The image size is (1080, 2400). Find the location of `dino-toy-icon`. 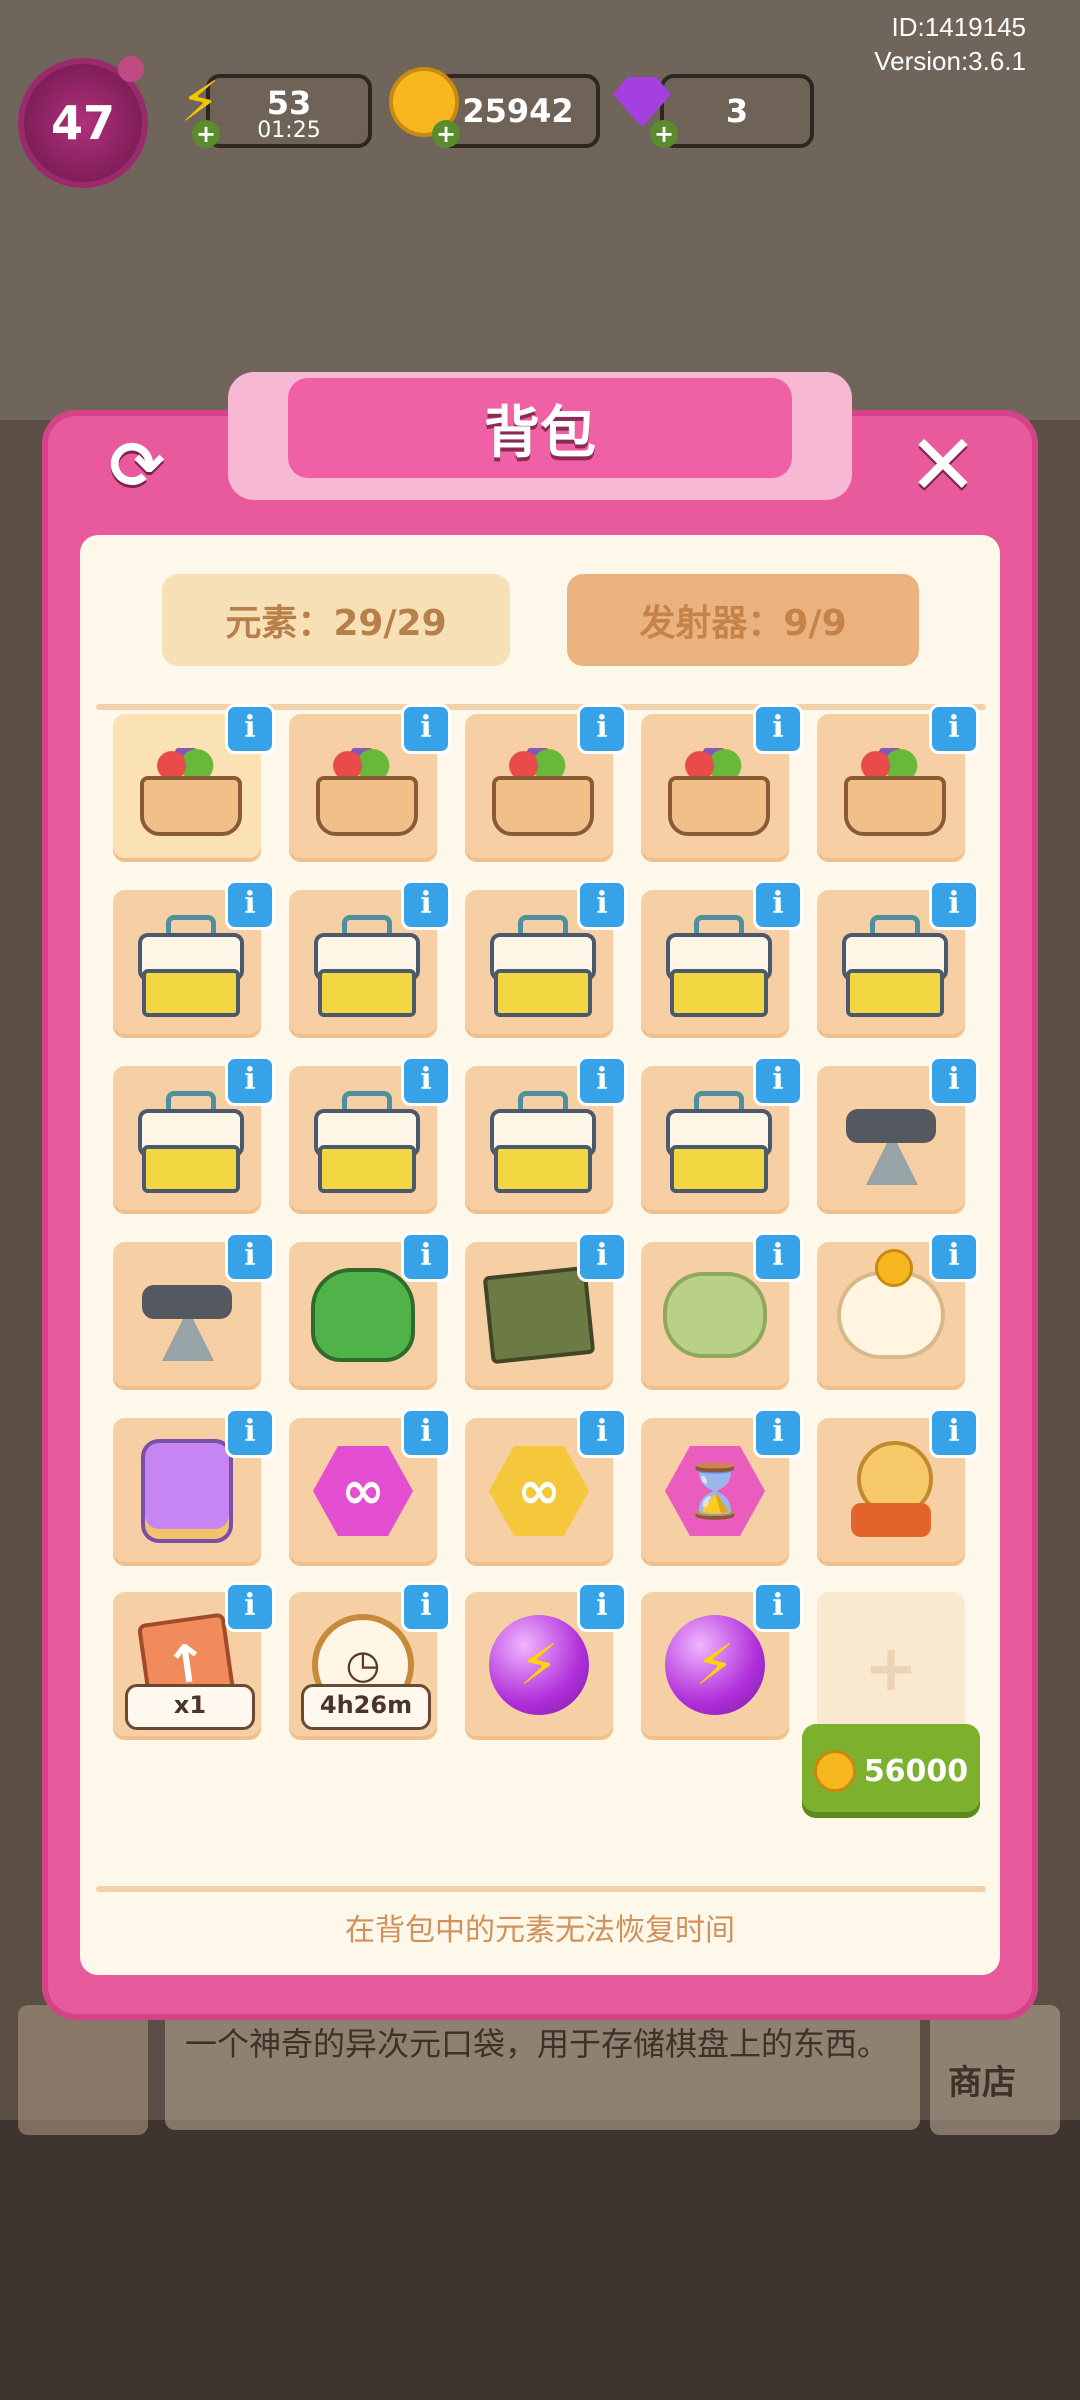

dino-toy-icon is located at coordinates (363, 1315).